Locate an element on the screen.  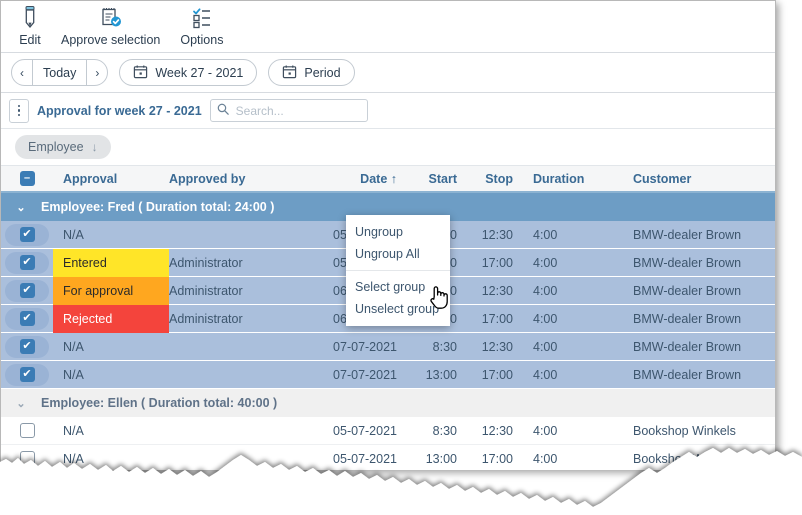
mouse-cursor-pointer-icon is located at coordinates (439, 299).